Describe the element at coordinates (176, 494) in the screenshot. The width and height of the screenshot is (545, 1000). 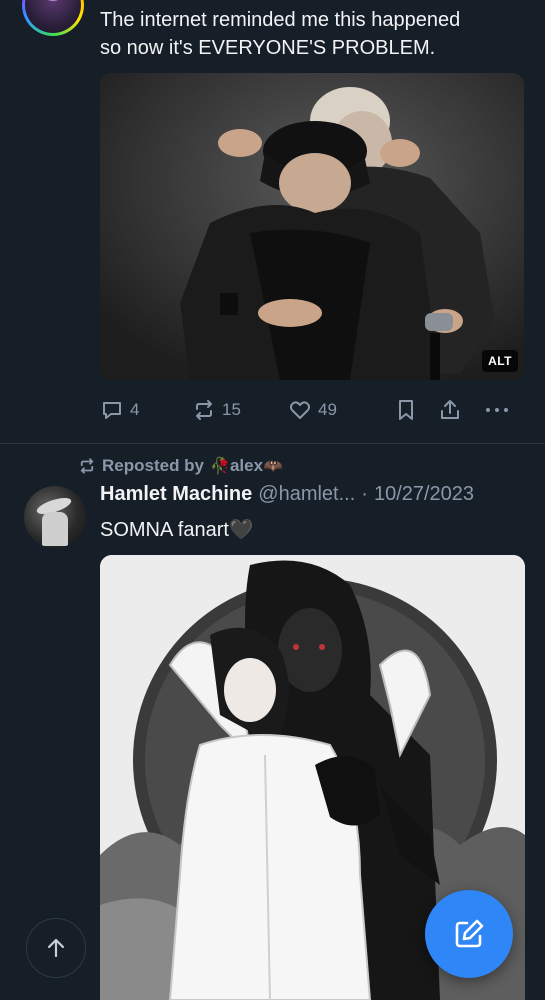
I see `author-name: Hamlet Machine` at that location.